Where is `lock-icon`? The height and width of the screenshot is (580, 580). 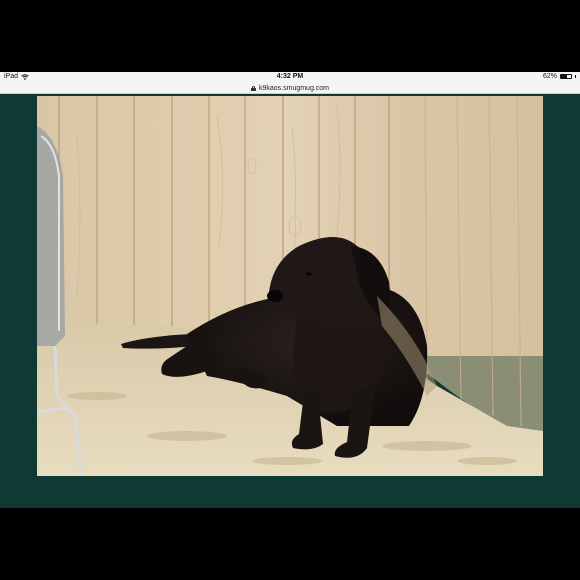 lock-icon is located at coordinates (253, 88).